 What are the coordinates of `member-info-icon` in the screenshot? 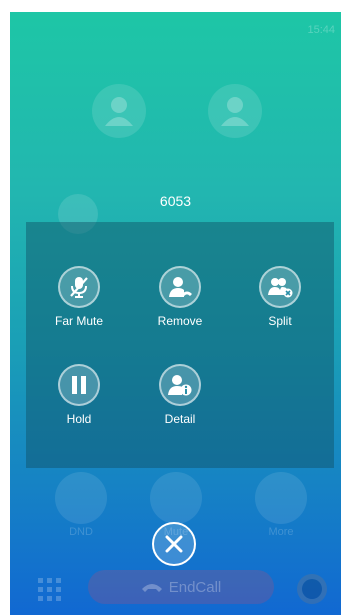 It's located at (180, 385).